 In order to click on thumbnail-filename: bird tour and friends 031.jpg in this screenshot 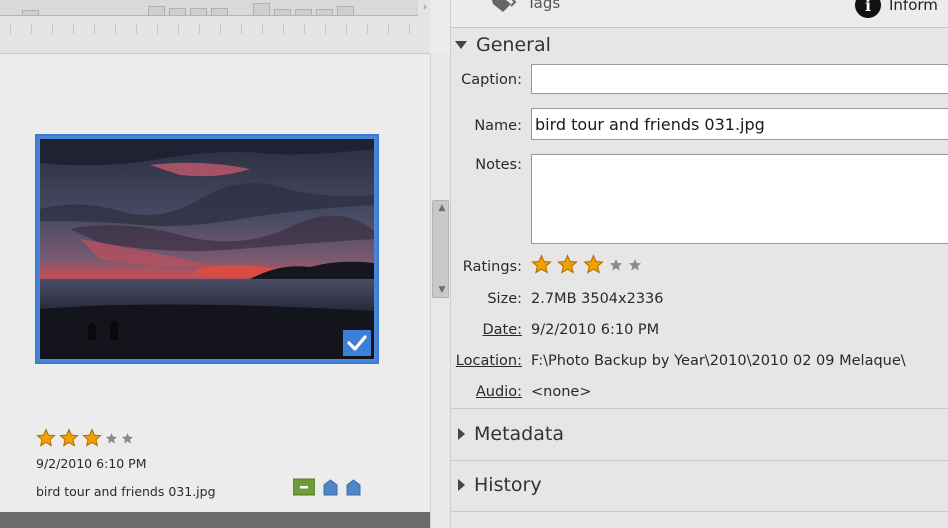, I will do `click(126, 491)`.